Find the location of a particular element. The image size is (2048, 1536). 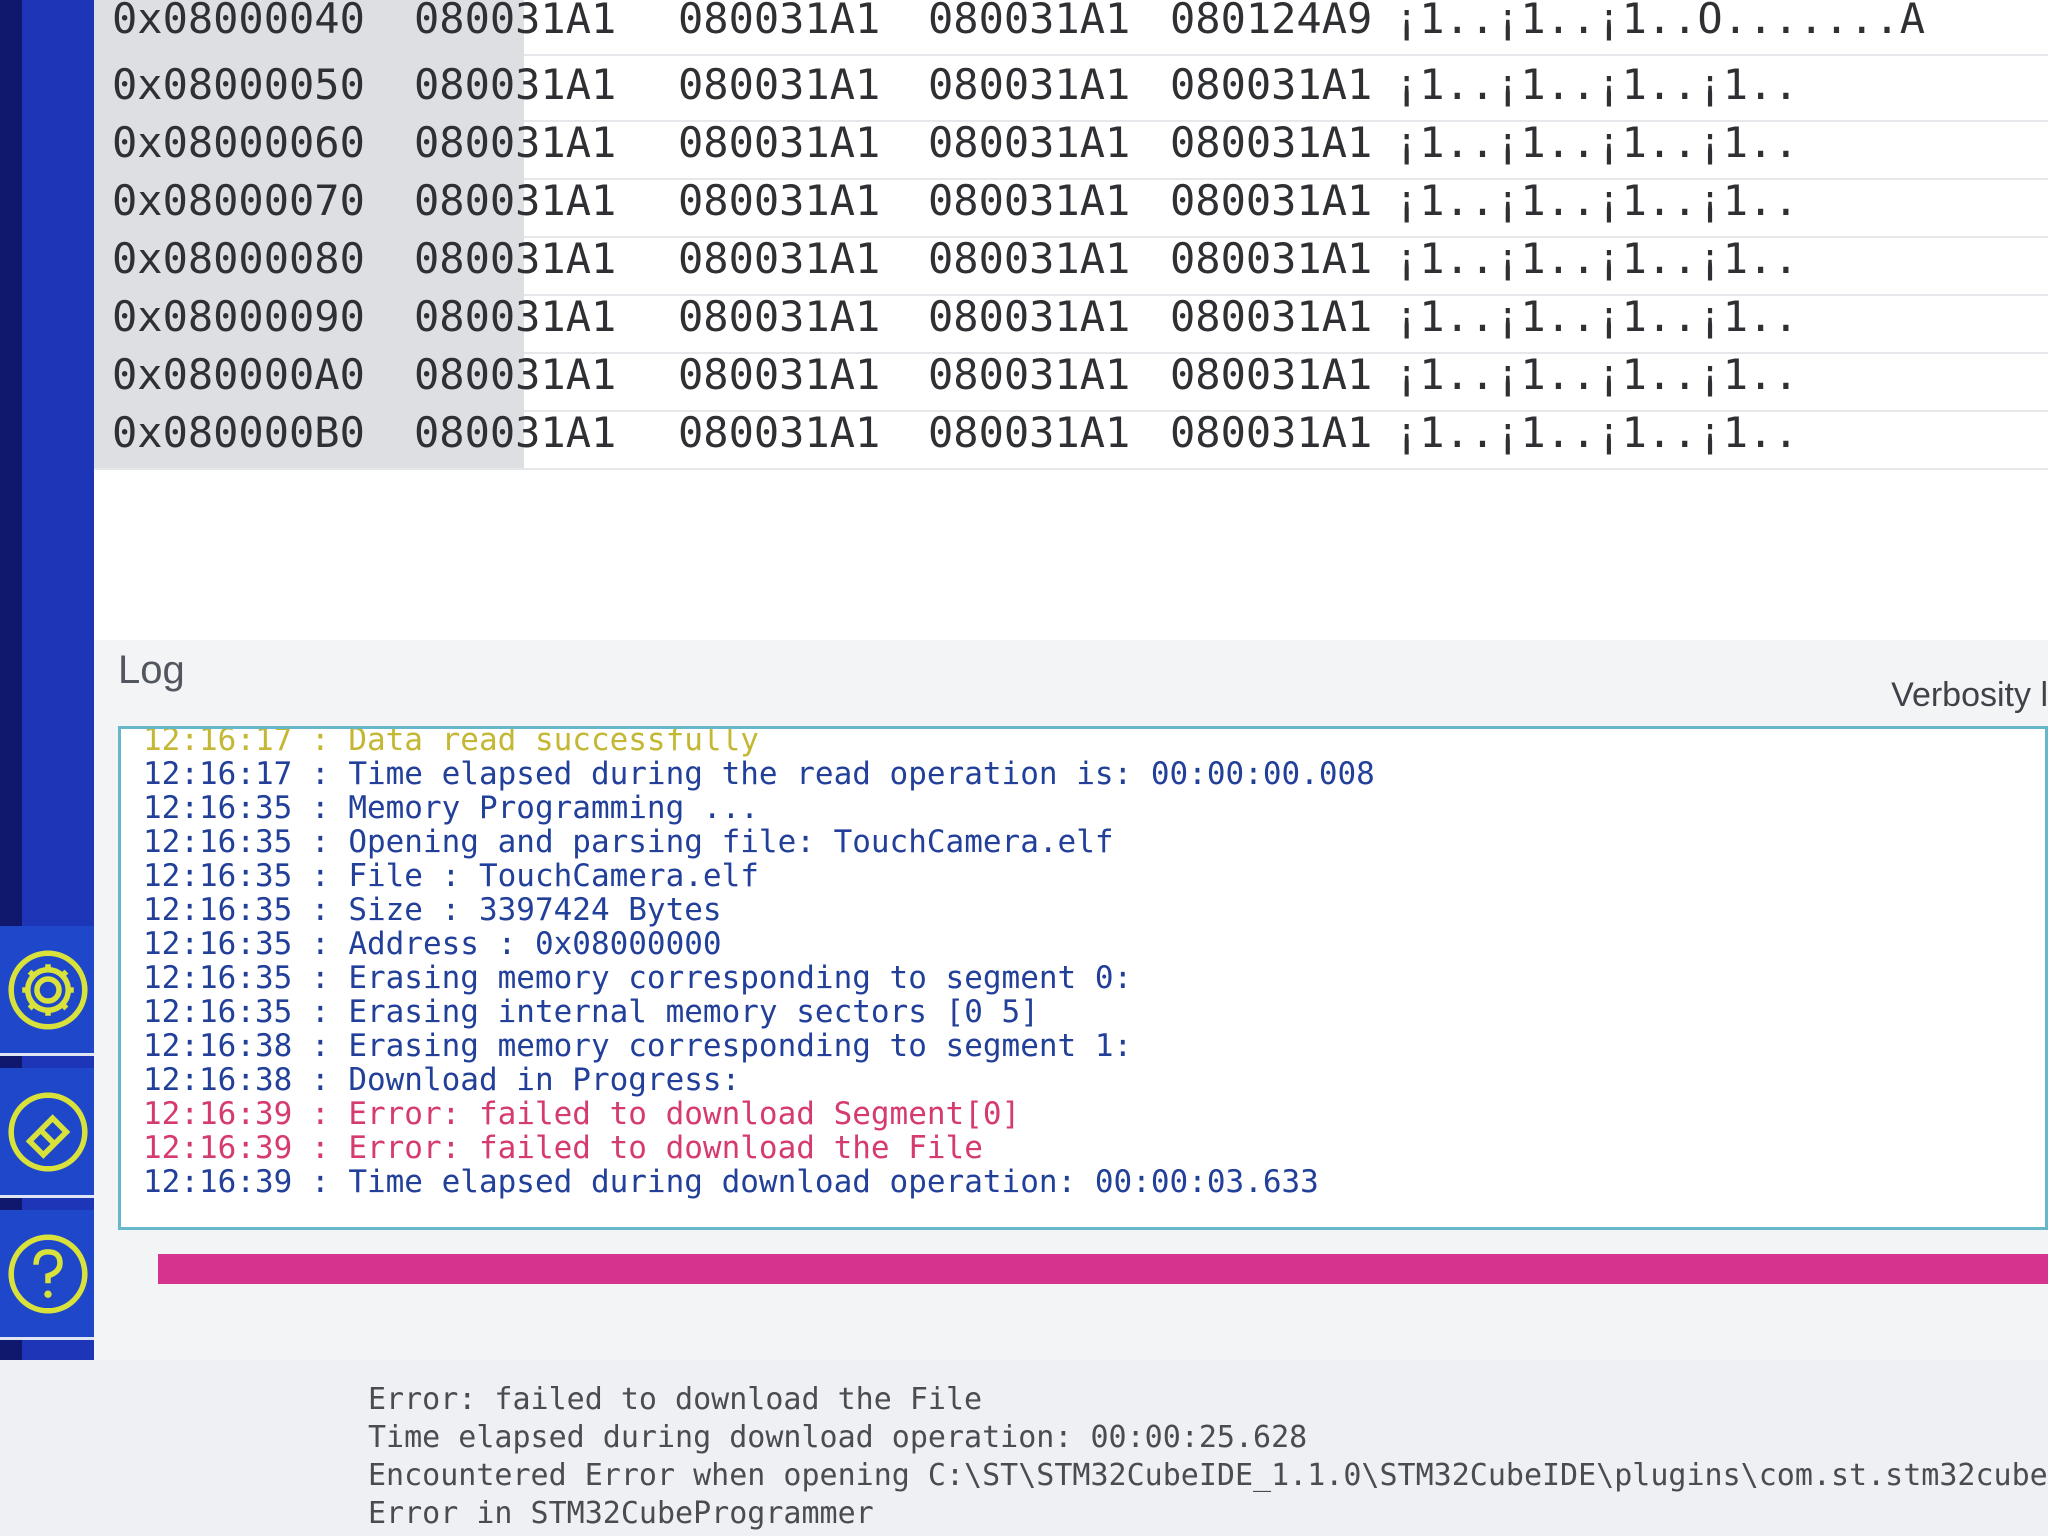

log-message: Data read successfully is located at coordinates (553, 742).